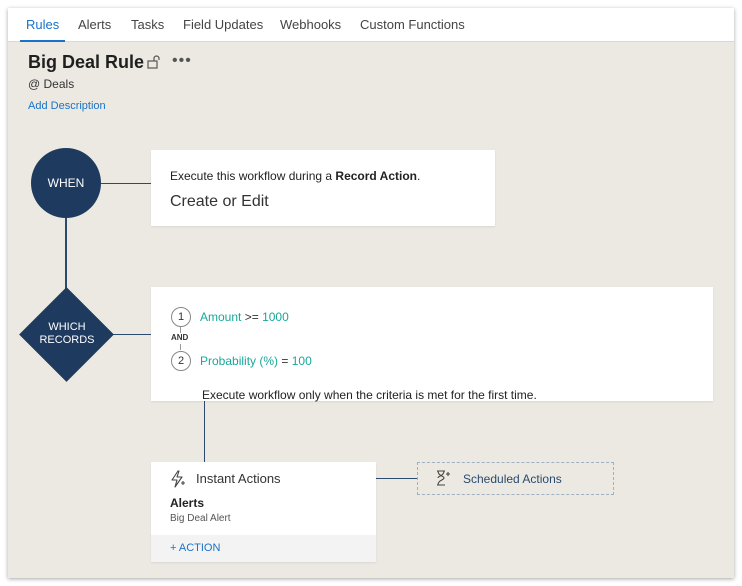 The width and height of the screenshot is (742, 586). What do you see at coordinates (154, 62) in the screenshot?
I see `unlock-icon` at bounding box center [154, 62].